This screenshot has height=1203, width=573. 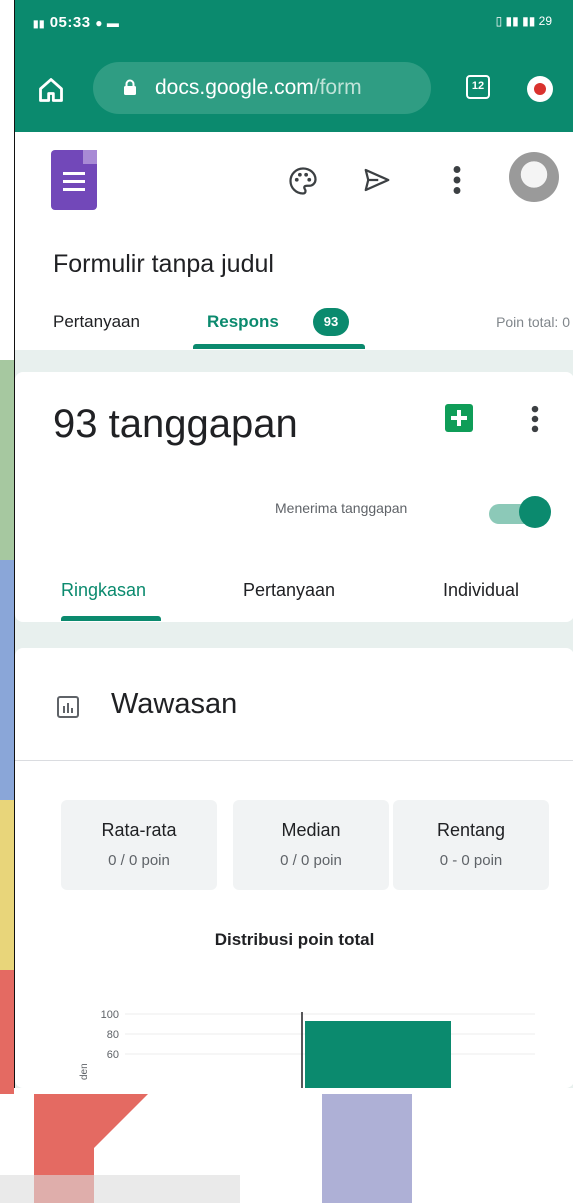 What do you see at coordinates (481, 590) in the screenshot?
I see `tab-individual: Individual` at bounding box center [481, 590].